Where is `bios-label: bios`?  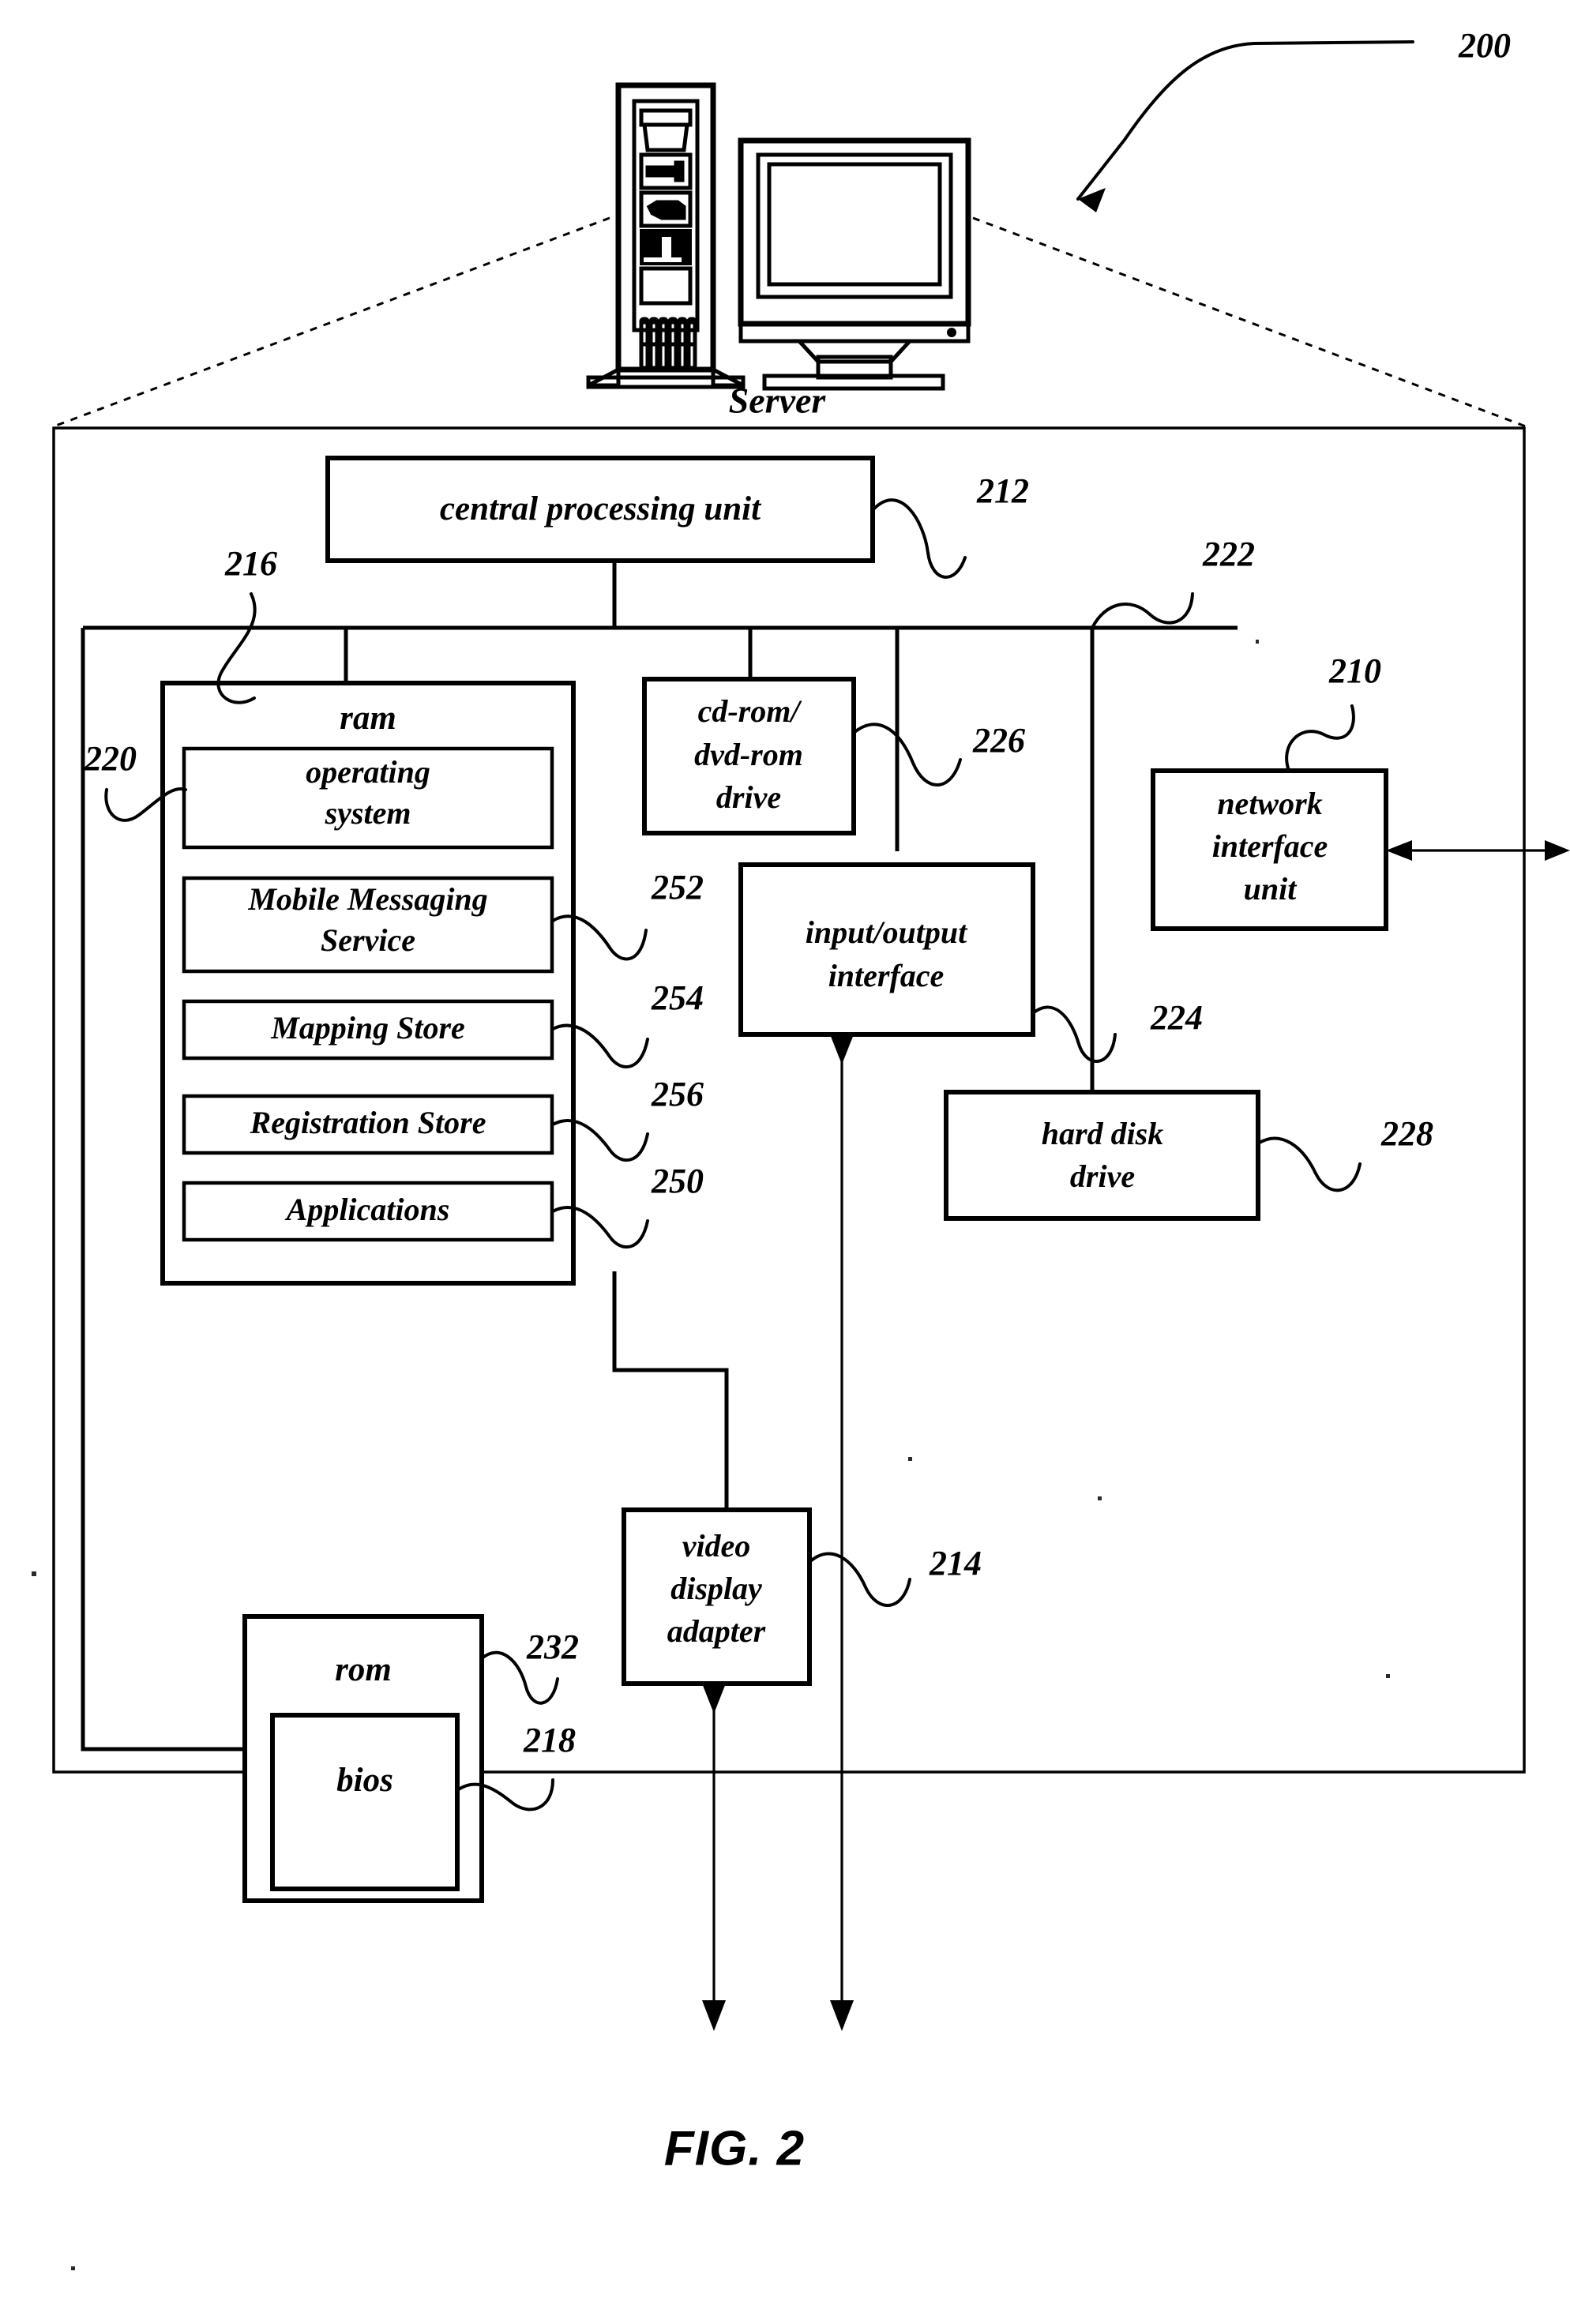
bios-label: bios is located at coordinates (364, 1780).